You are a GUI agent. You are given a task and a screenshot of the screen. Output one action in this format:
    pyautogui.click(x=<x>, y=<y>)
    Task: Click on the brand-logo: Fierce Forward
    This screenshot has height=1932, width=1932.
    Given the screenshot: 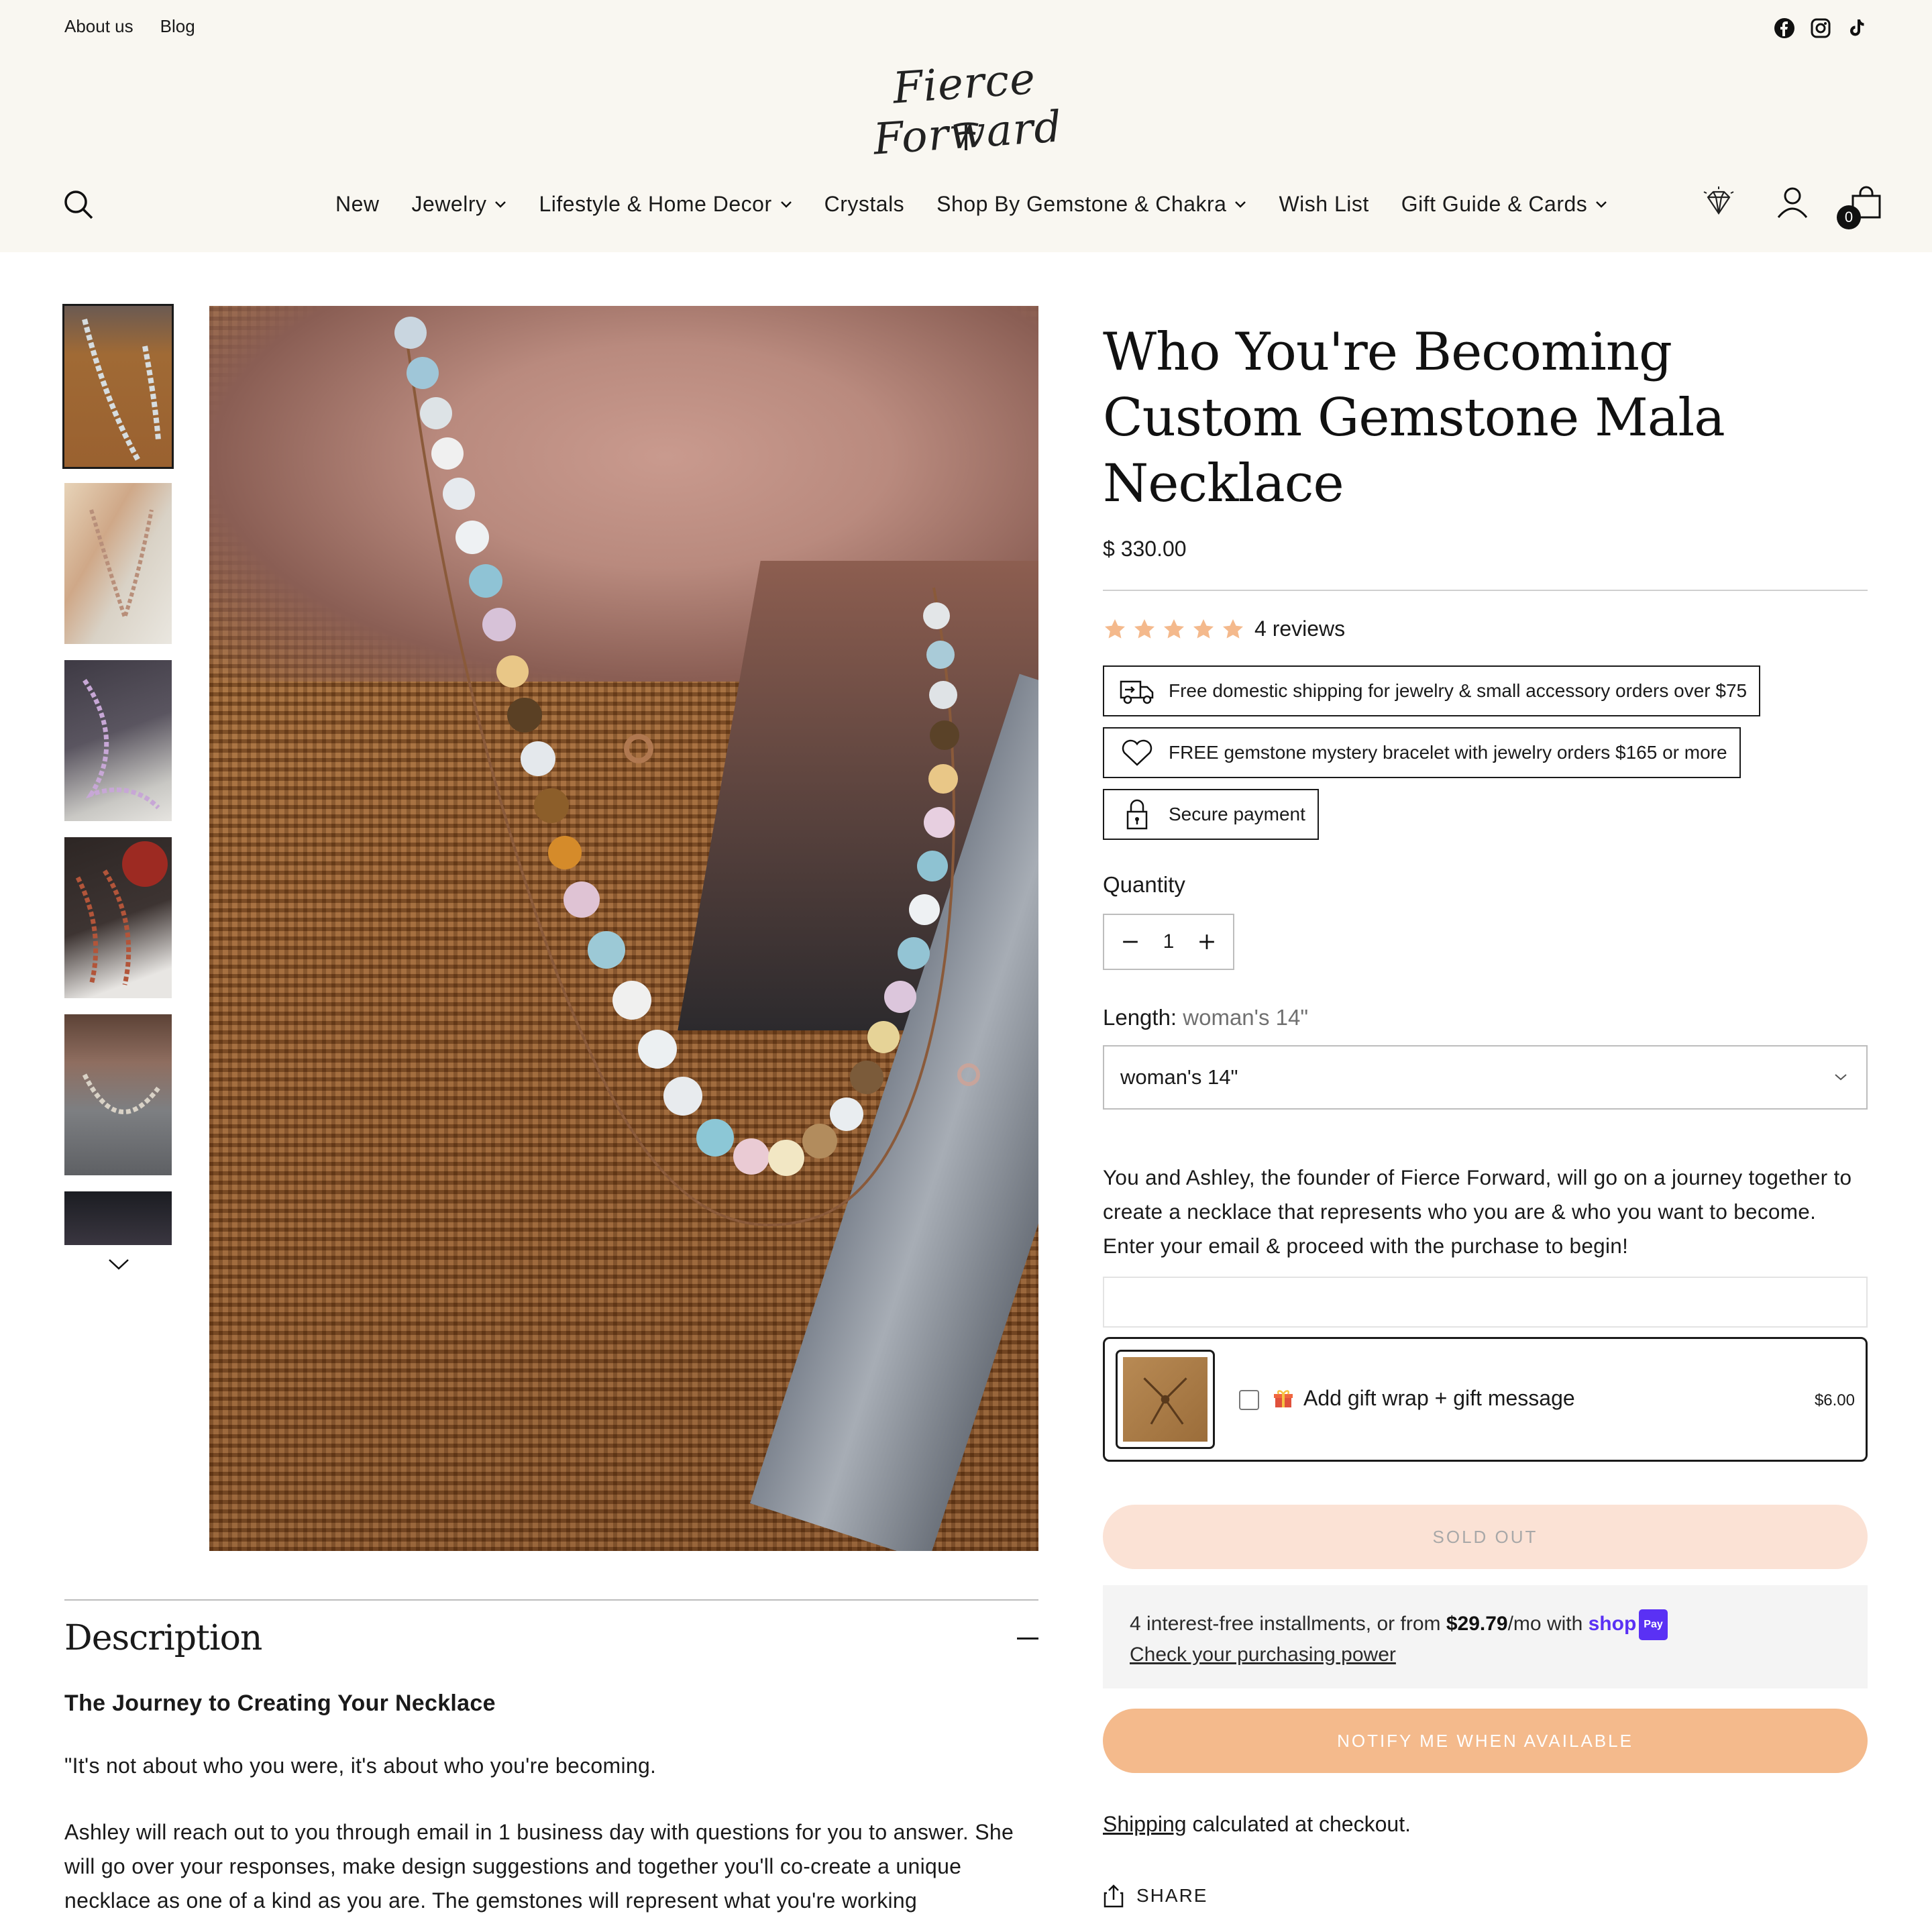 What is the action you would take?
    pyautogui.click(x=966, y=109)
    